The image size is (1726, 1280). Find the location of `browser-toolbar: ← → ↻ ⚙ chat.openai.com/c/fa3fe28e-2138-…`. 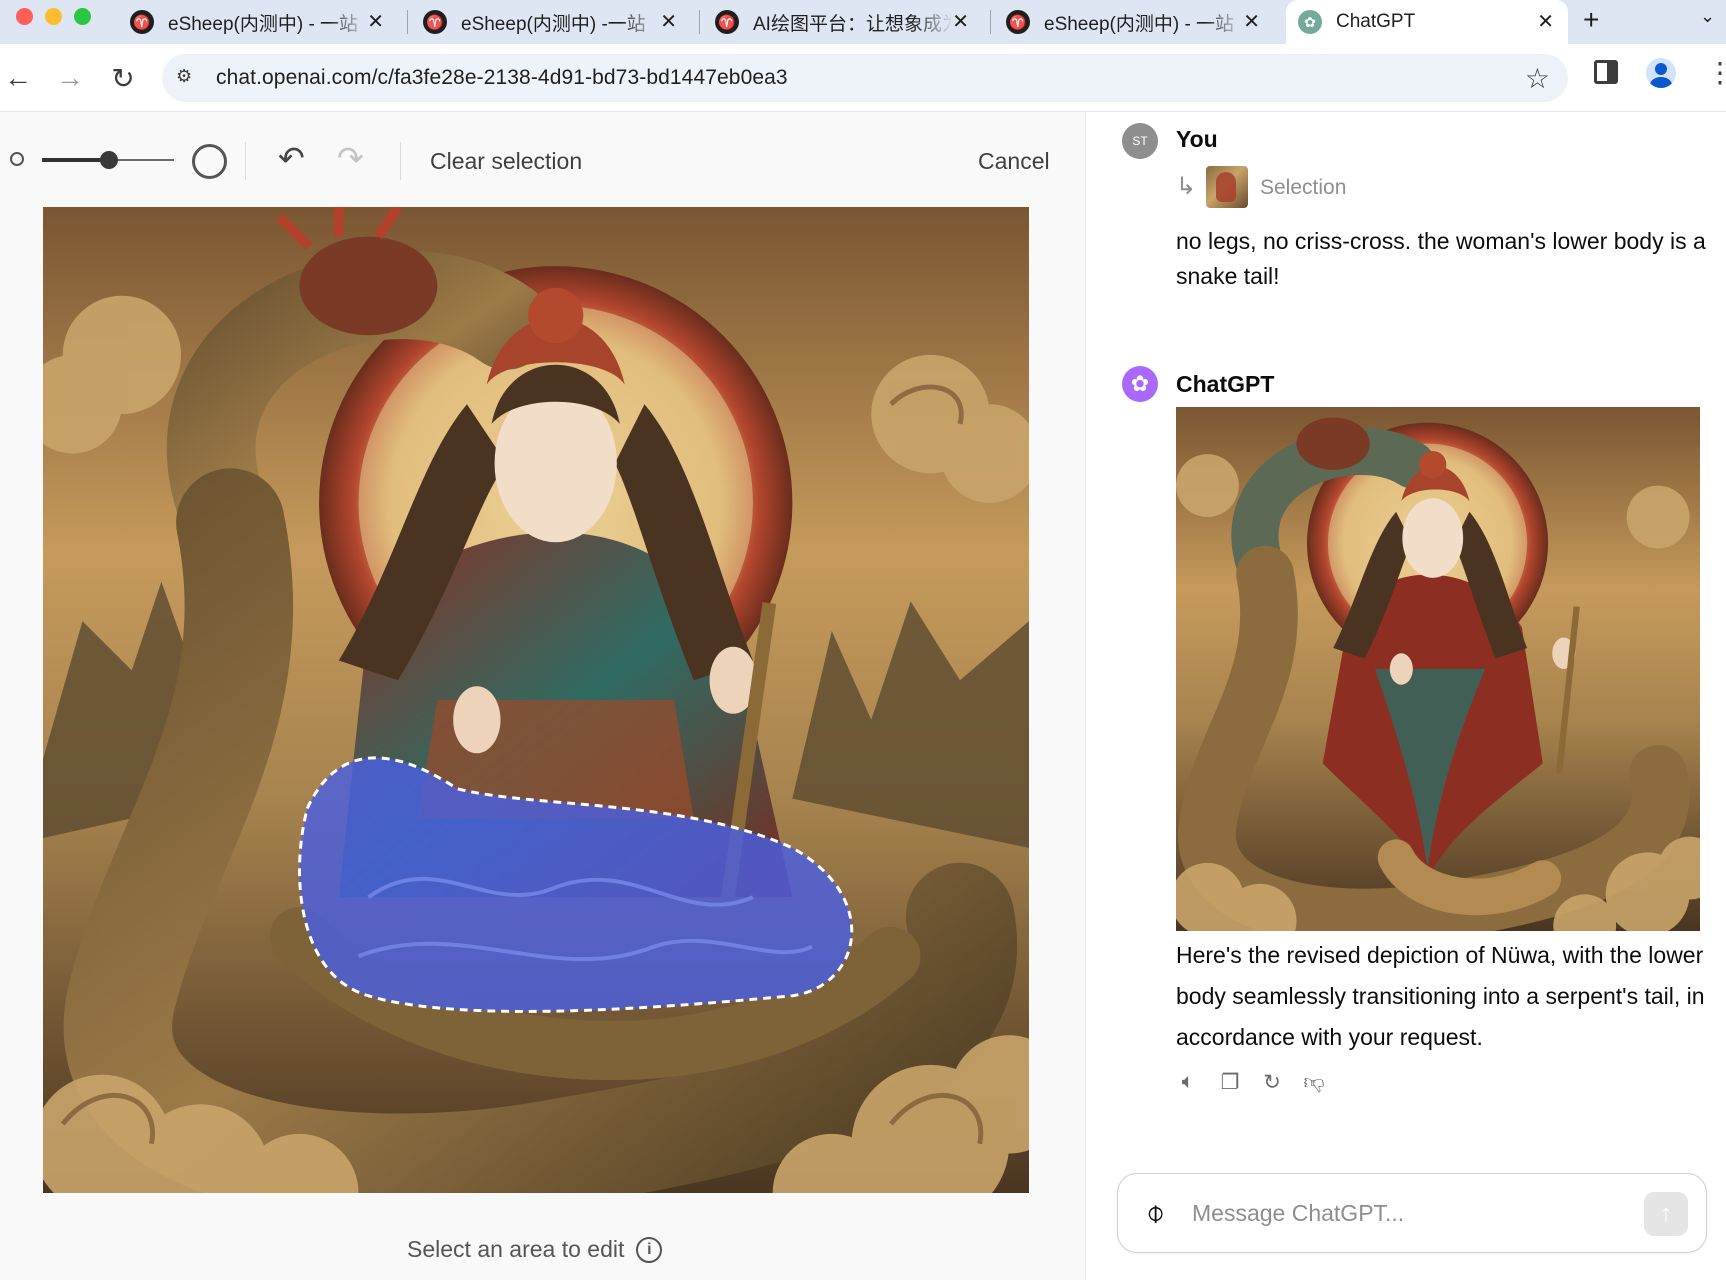

browser-toolbar: ← → ↻ ⚙ chat.openai.com/c/fa3fe28e-2138-… is located at coordinates (863, 78).